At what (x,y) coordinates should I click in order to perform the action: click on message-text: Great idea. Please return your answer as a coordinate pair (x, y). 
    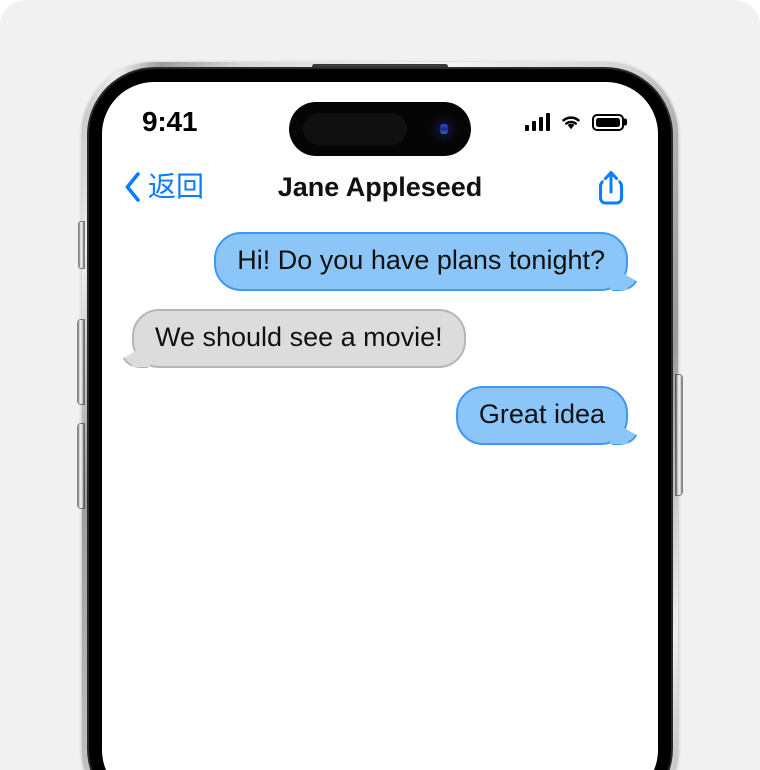
    Looking at the image, I should click on (541, 413).